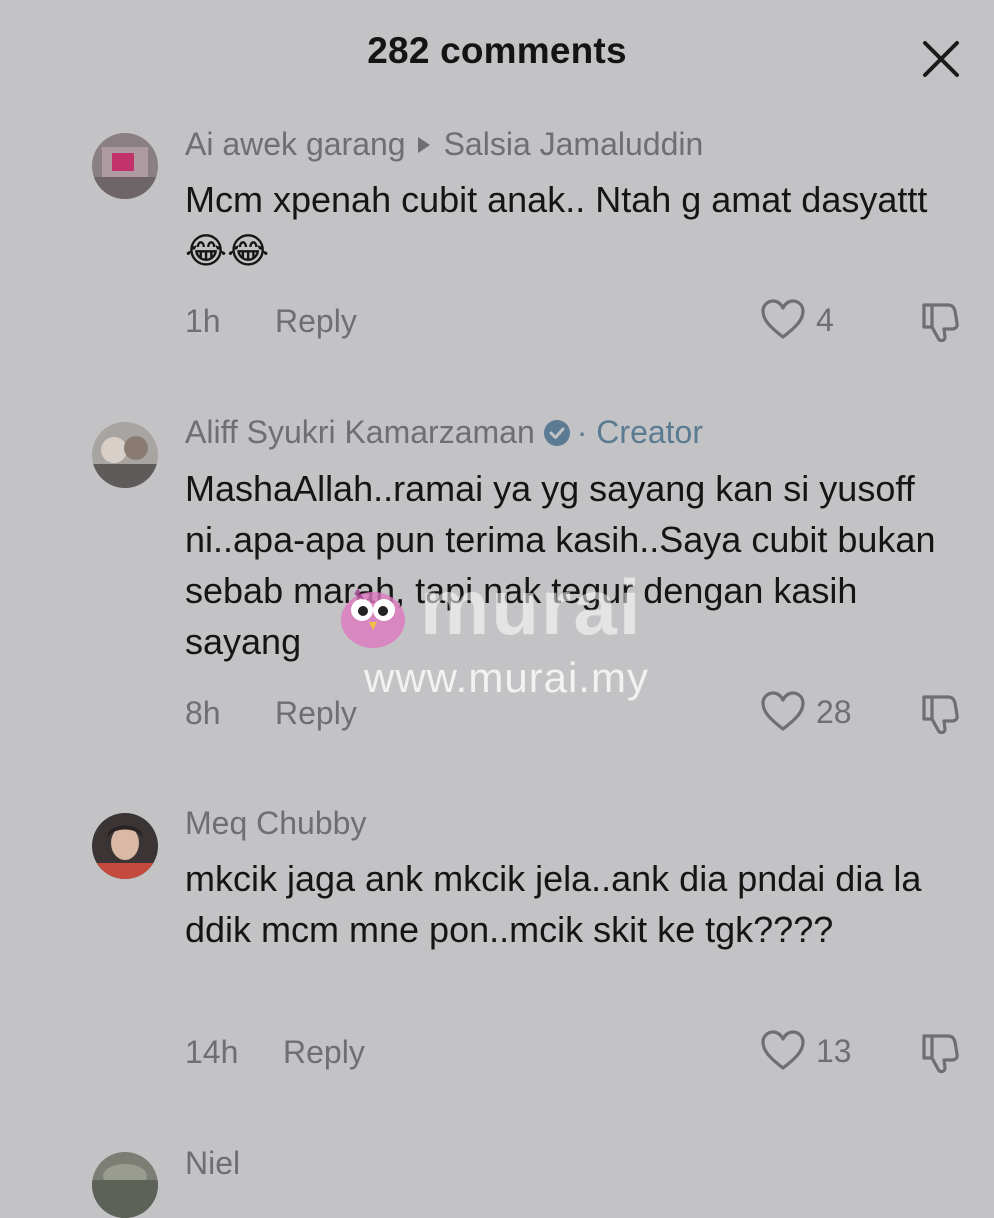  What do you see at coordinates (806, 1051) in the screenshot?
I see `like-button: 13` at bounding box center [806, 1051].